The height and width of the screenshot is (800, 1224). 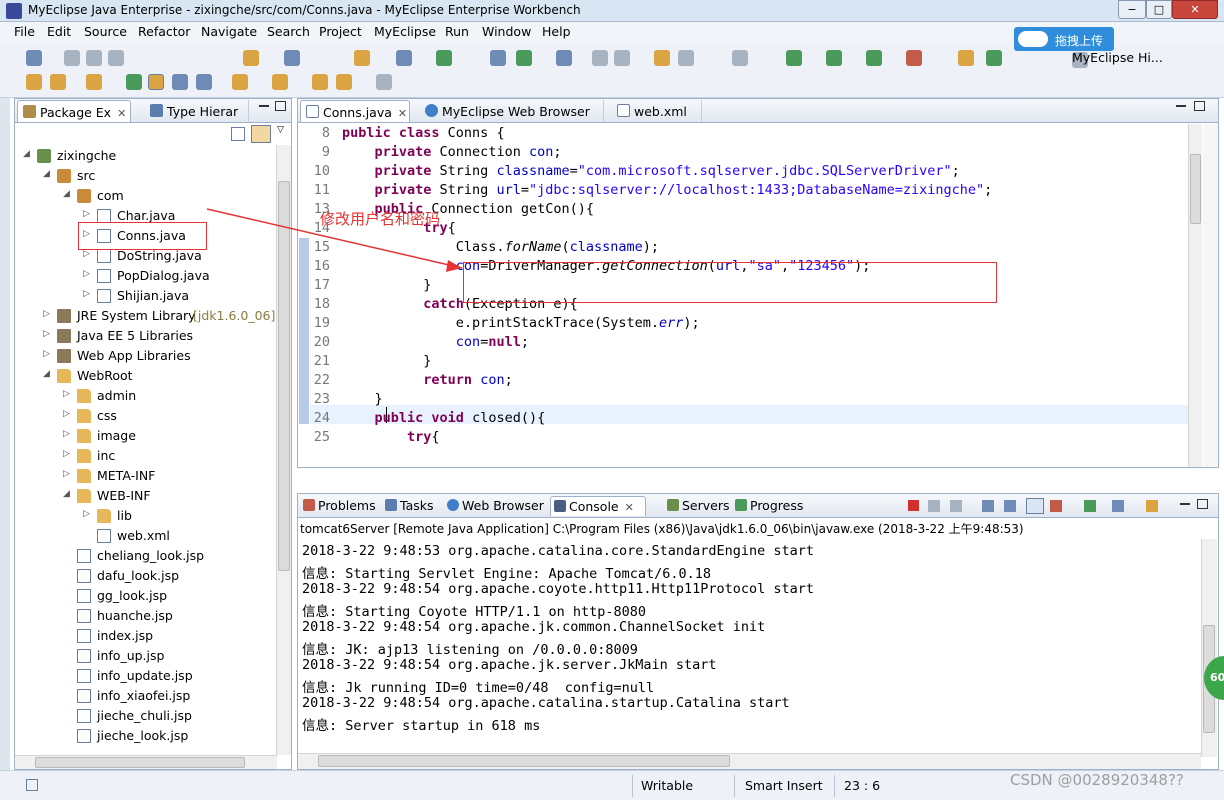 I want to click on deploy-icon, so click(x=404, y=58).